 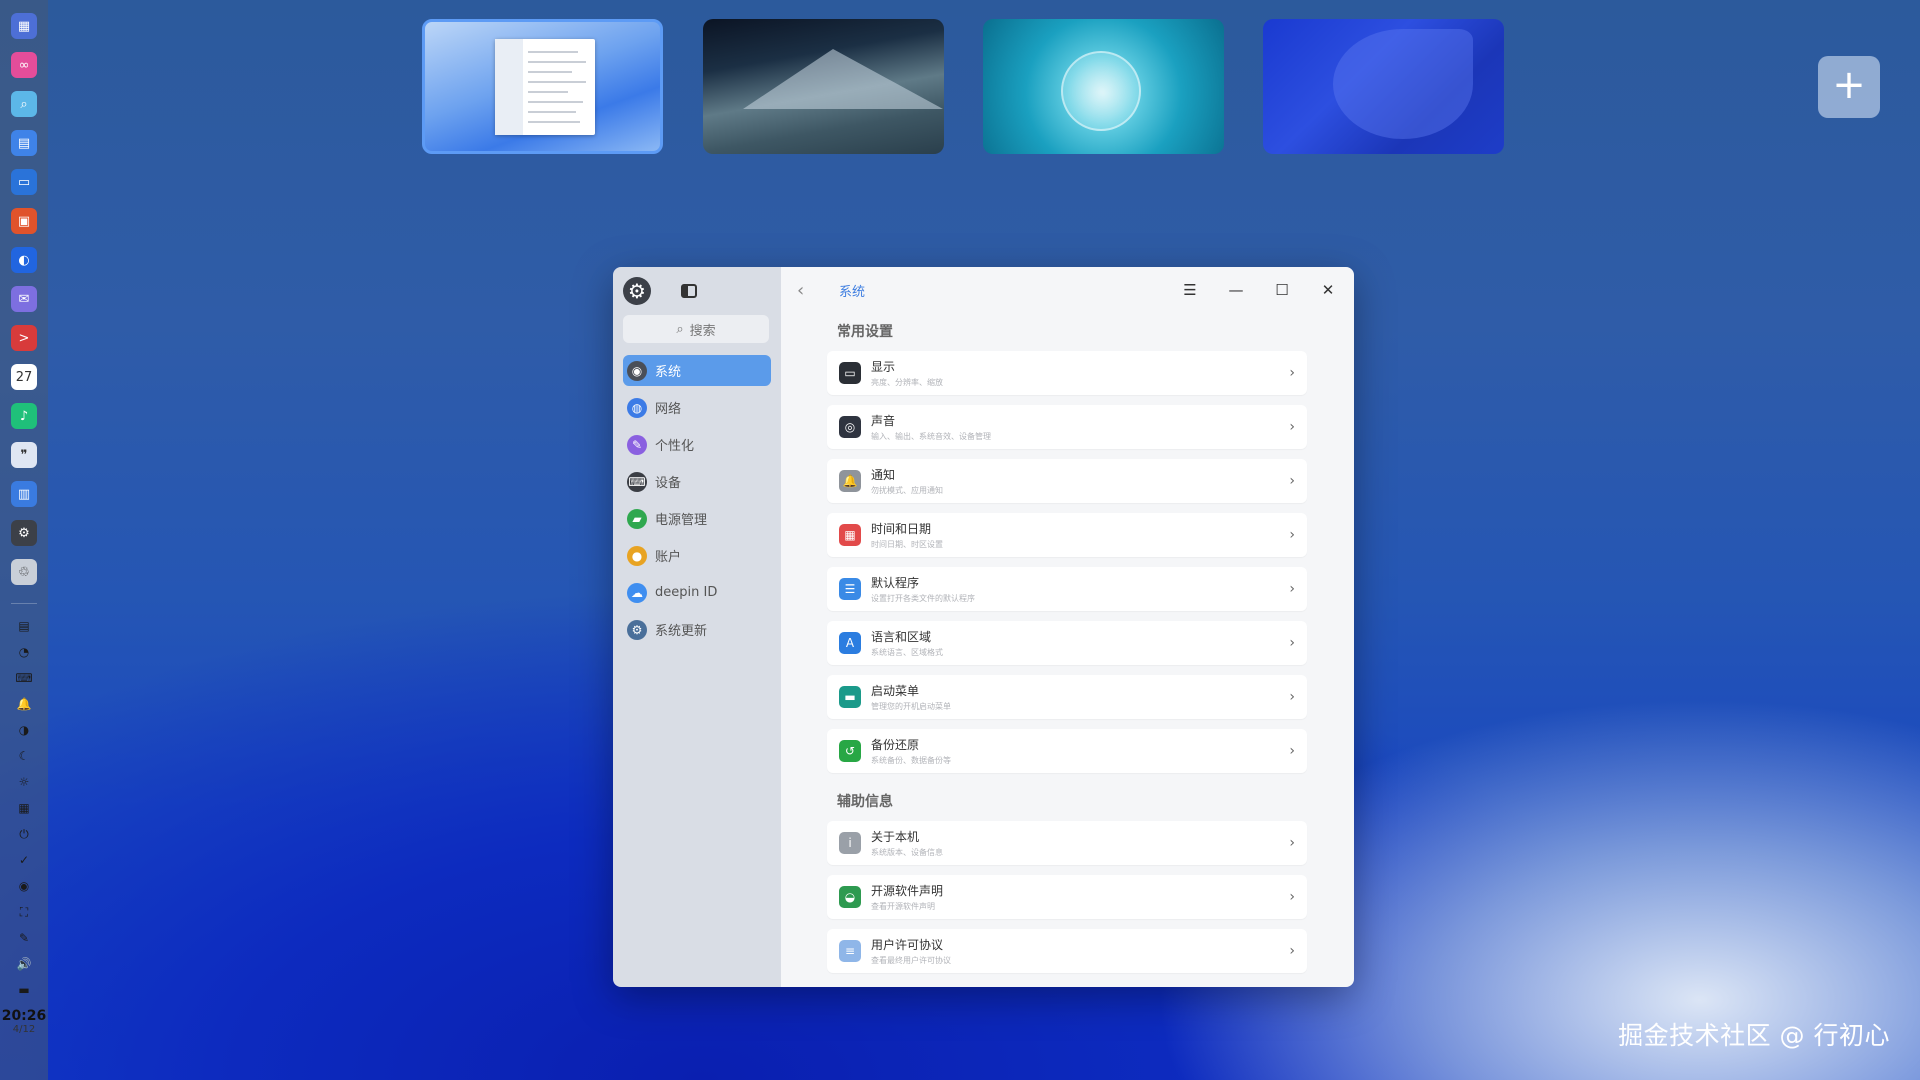 What do you see at coordinates (1328, 290) in the screenshot?
I see `close-button: ✕` at bounding box center [1328, 290].